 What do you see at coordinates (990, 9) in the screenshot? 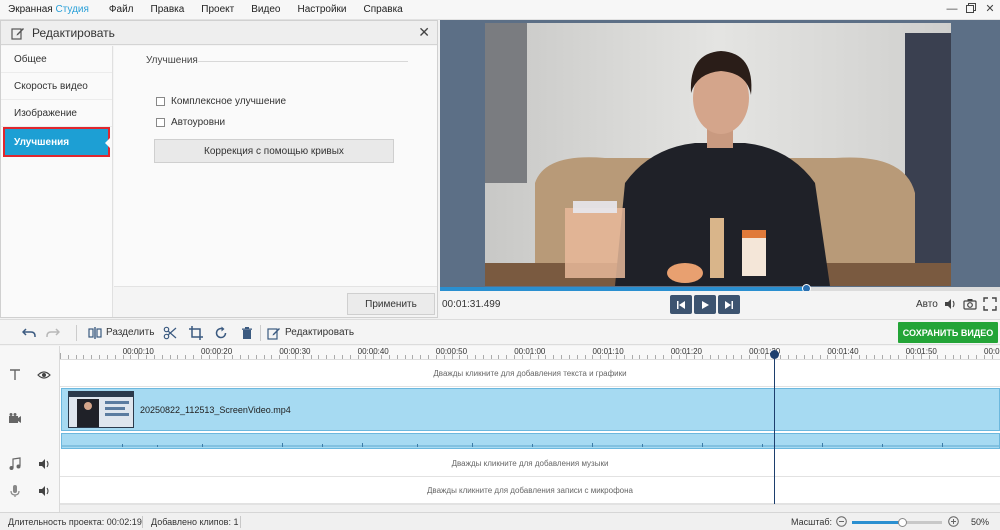
I see `close-window-icon: ✕` at bounding box center [990, 9].